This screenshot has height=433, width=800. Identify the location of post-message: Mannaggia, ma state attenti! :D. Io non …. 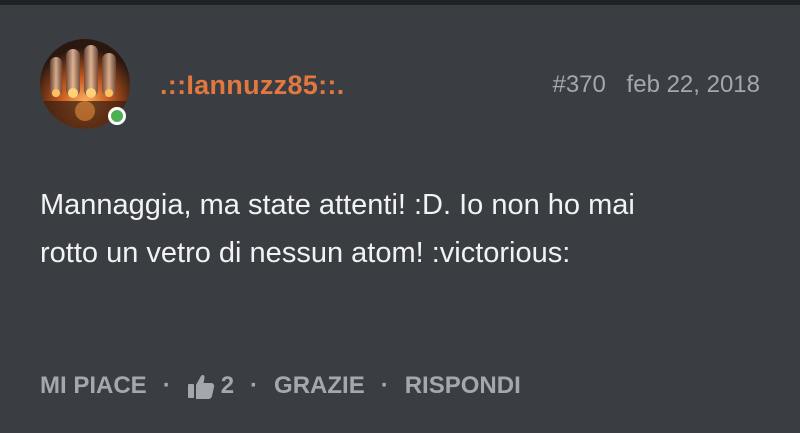
(337, 229).